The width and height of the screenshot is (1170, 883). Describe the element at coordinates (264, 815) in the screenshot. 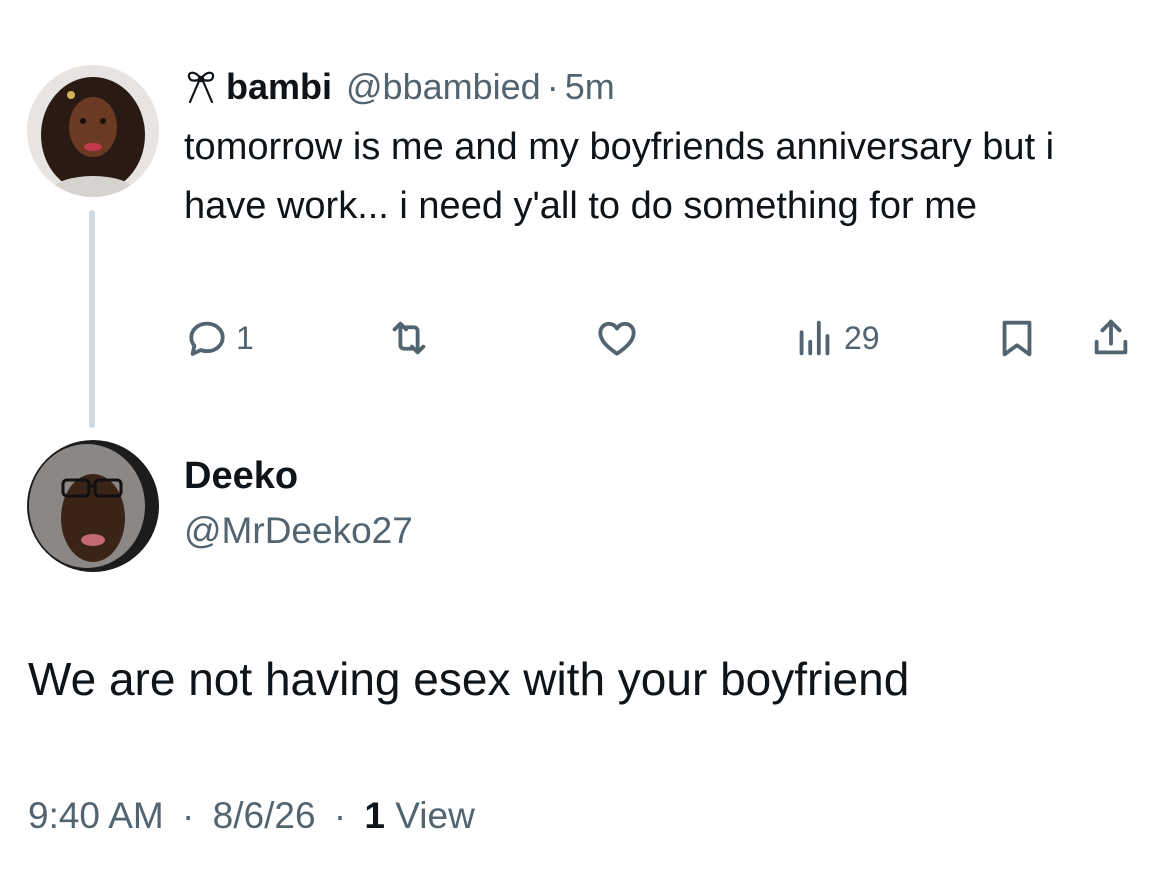

I see `reply-date: 8/6/26` at that location.